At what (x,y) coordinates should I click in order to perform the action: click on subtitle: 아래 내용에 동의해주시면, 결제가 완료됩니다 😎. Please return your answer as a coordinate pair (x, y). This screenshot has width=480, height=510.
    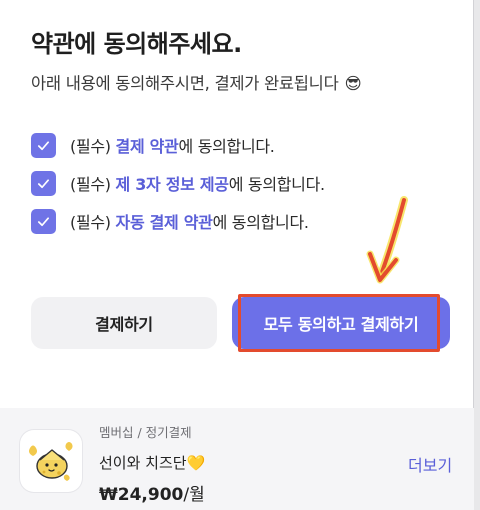
    Looking at the image, I should click on (196, 82).